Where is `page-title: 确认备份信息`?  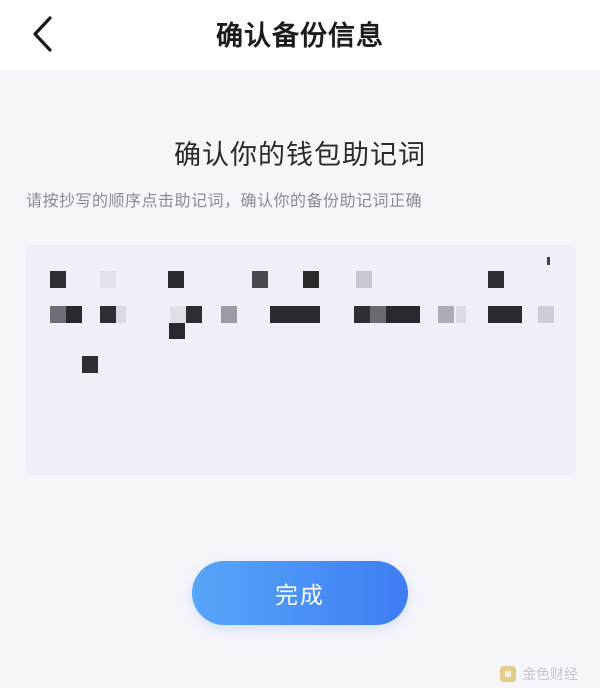
page-title: 确认备份信息 is located at coordinates (300, 36).